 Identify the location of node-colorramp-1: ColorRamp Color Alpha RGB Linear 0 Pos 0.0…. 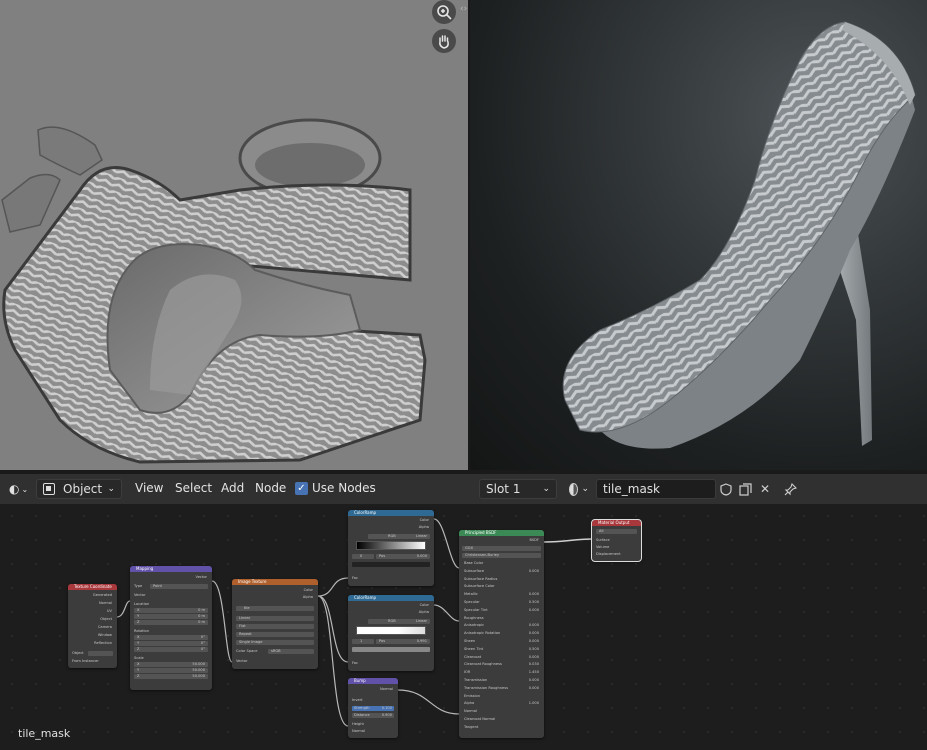
(391, 548).